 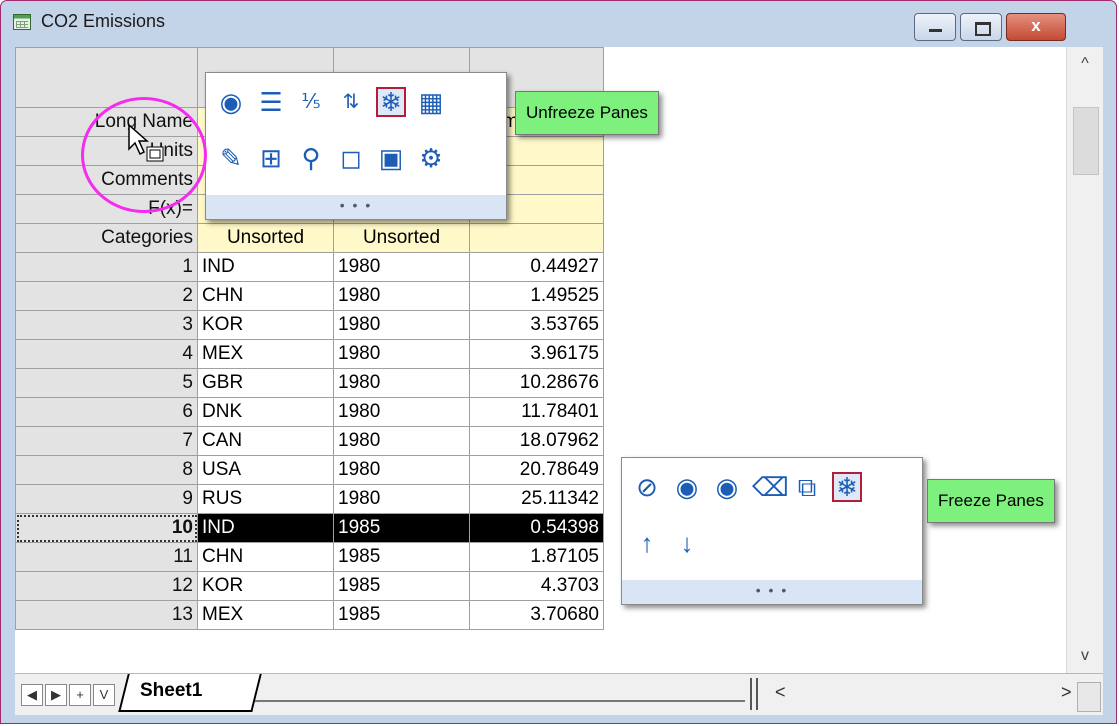 I want to click on header-row-label: Comments, so click(x=106, y=180).